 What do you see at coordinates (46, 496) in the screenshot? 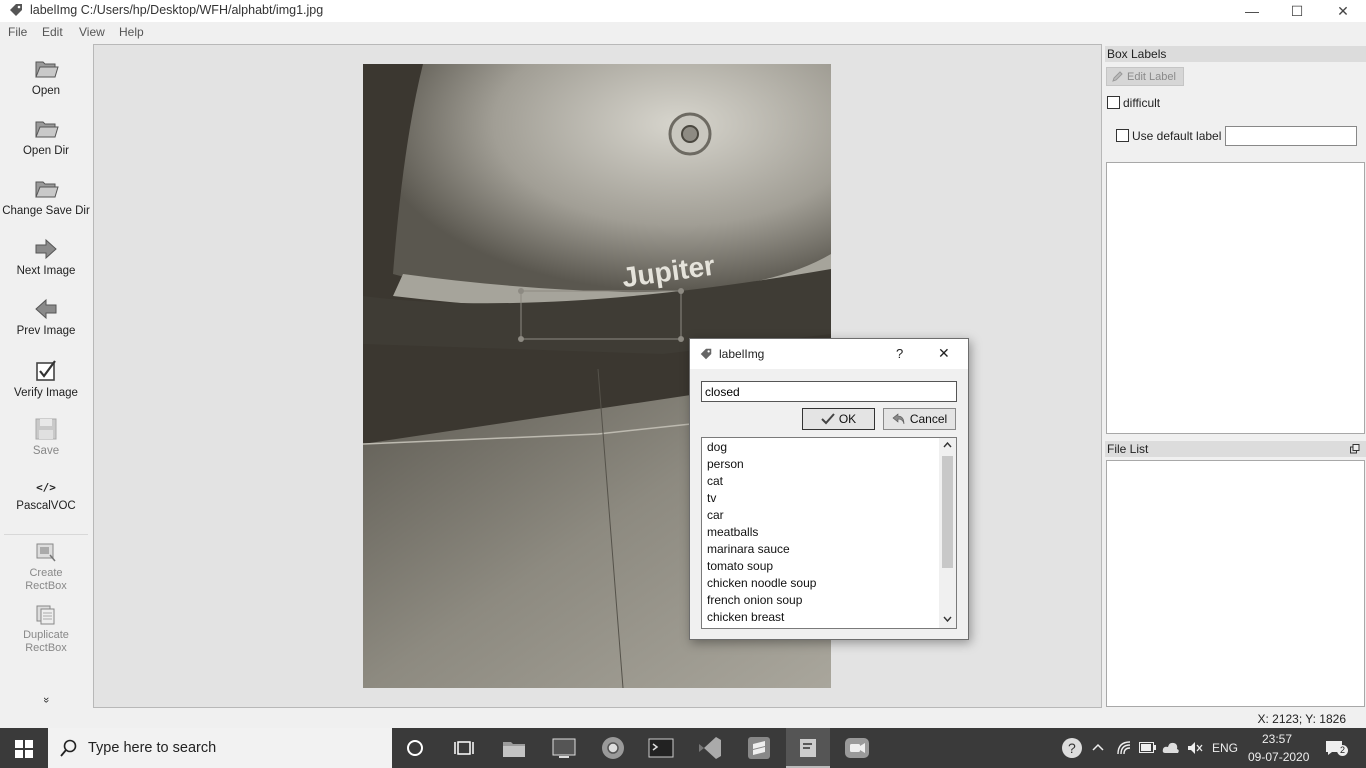
I see `pascalvoc-format-button: </> PascalVOC` at bounding box center [46, 496].